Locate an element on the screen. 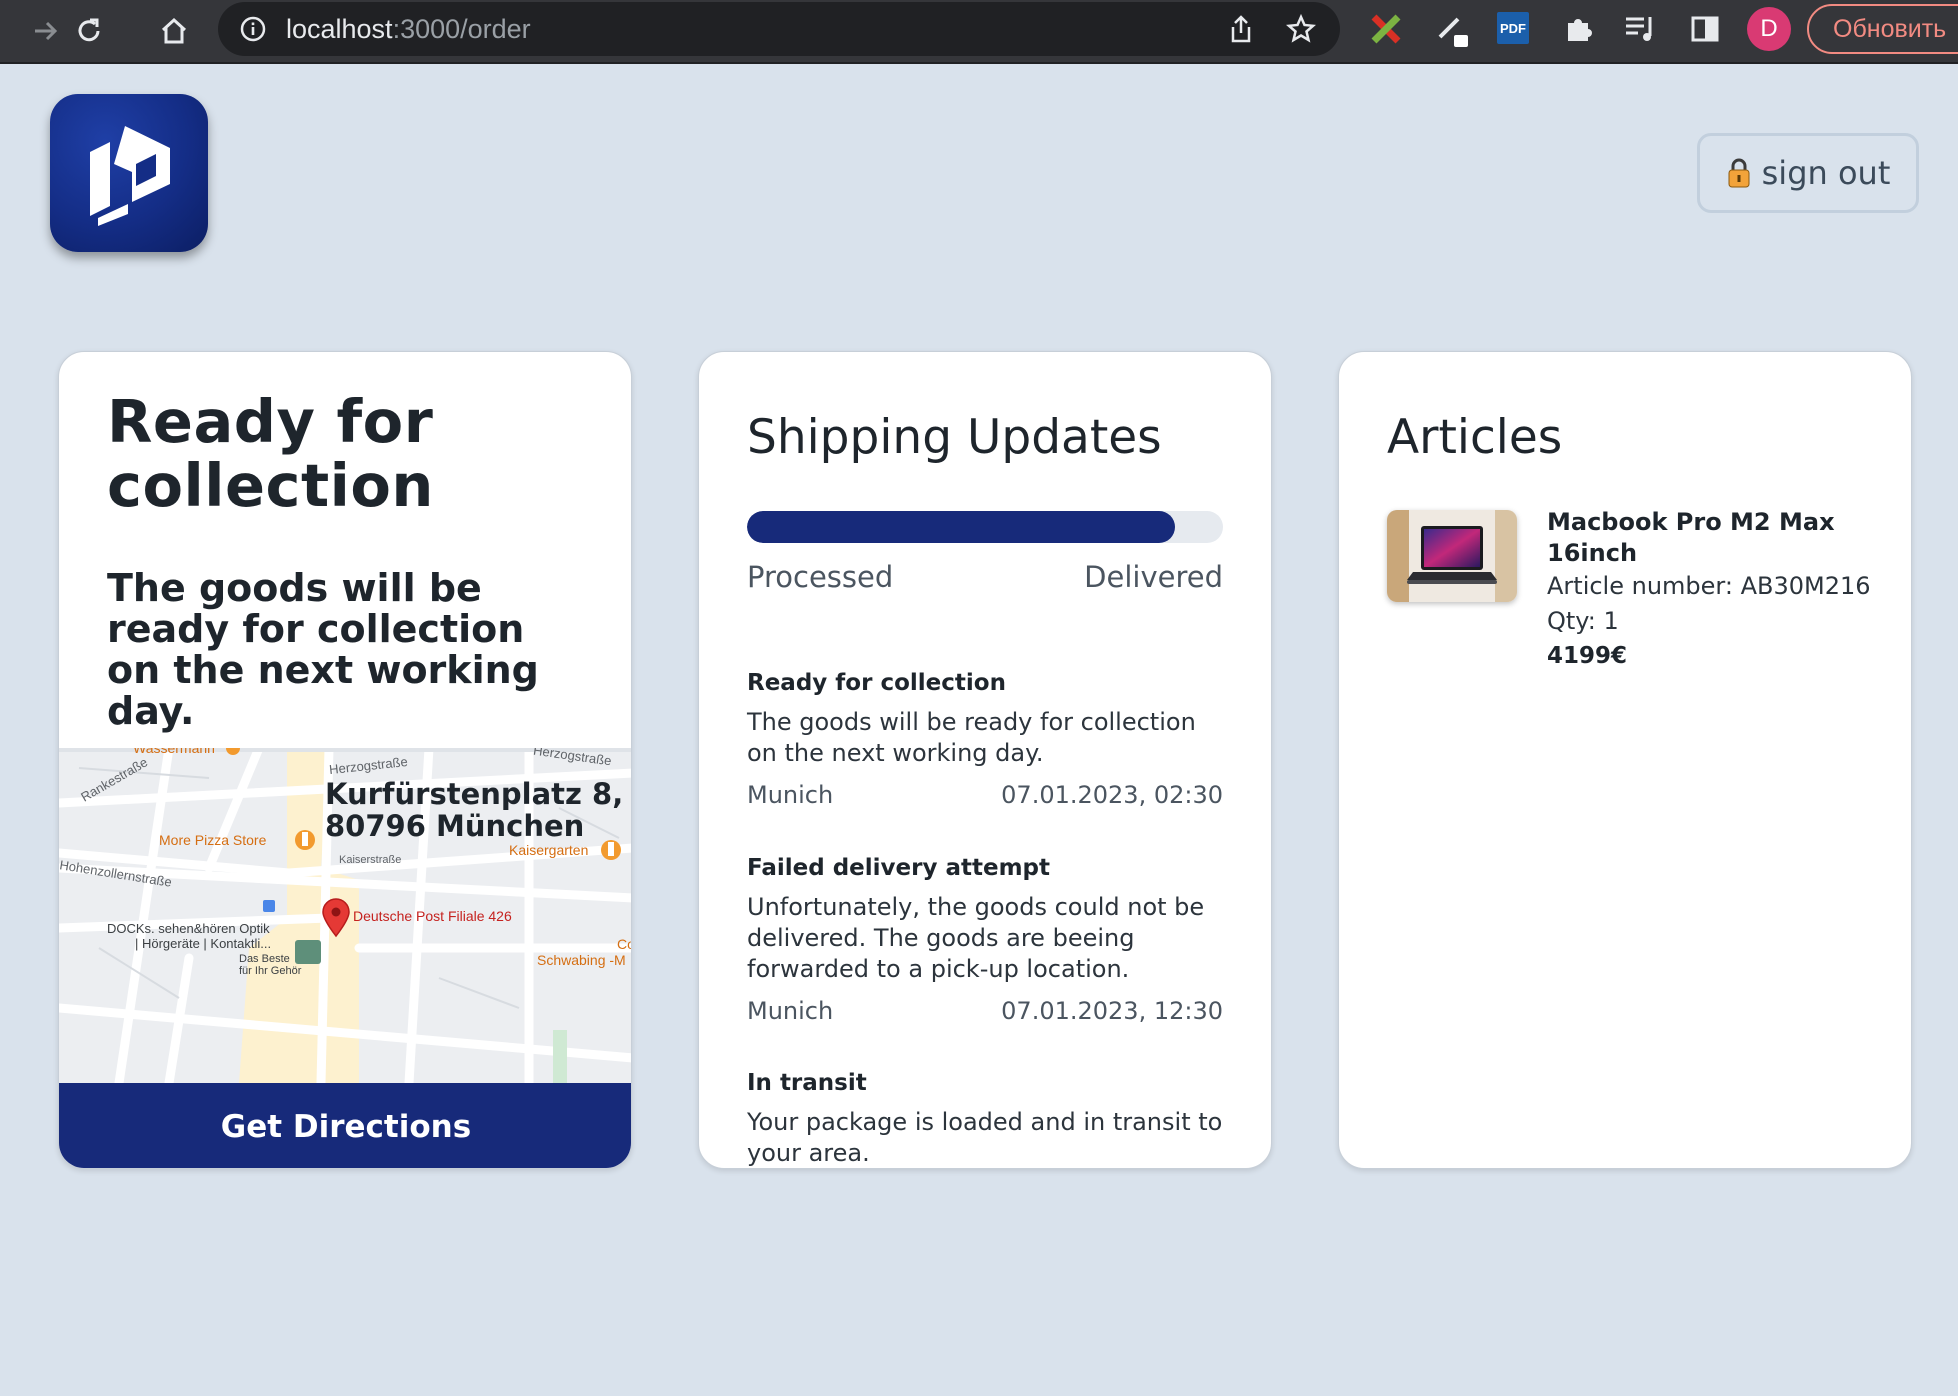  browser-toolbar: localhost:3000/order PDF D Обновить is located at coordinates (979, 32).